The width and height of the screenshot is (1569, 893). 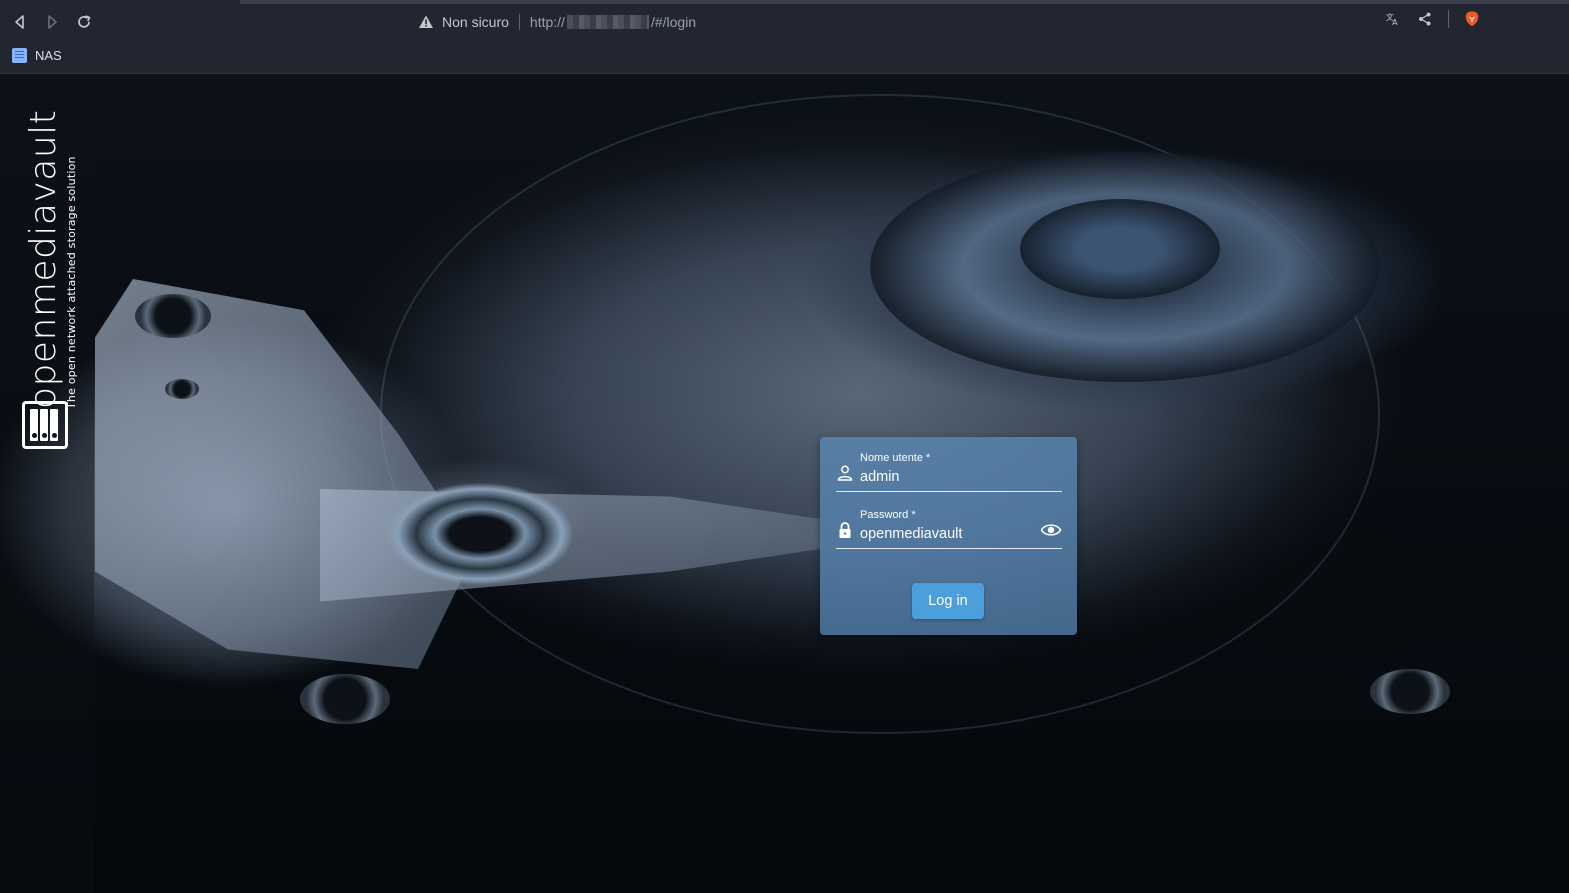 I want to click on reload-icon, so click(x=84, y=22).